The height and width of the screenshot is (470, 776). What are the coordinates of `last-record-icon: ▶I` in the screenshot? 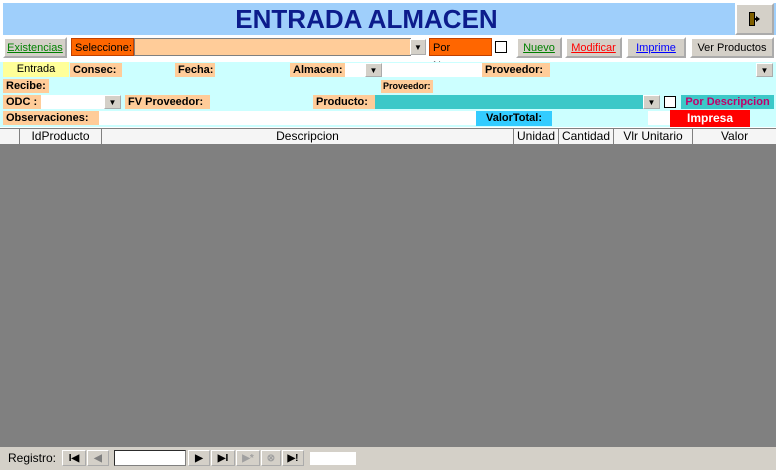 It's located at (223, 458).